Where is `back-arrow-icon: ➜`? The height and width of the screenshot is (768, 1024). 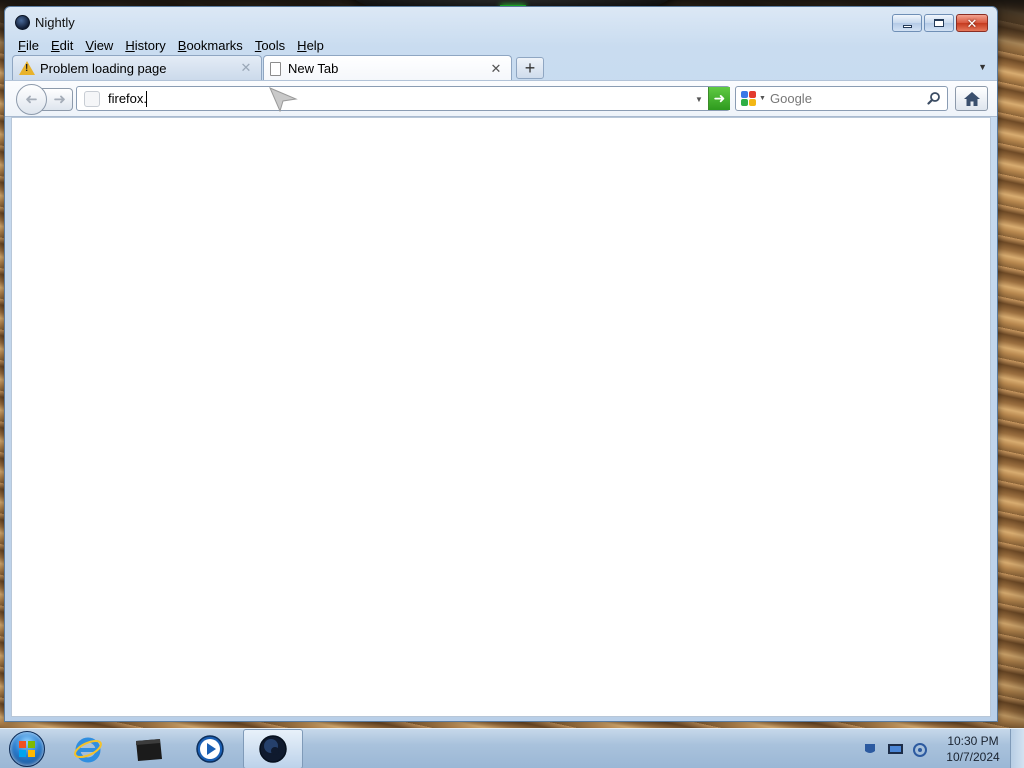 back-arrow-icon: ➜ is located at coordinates (31, 99).